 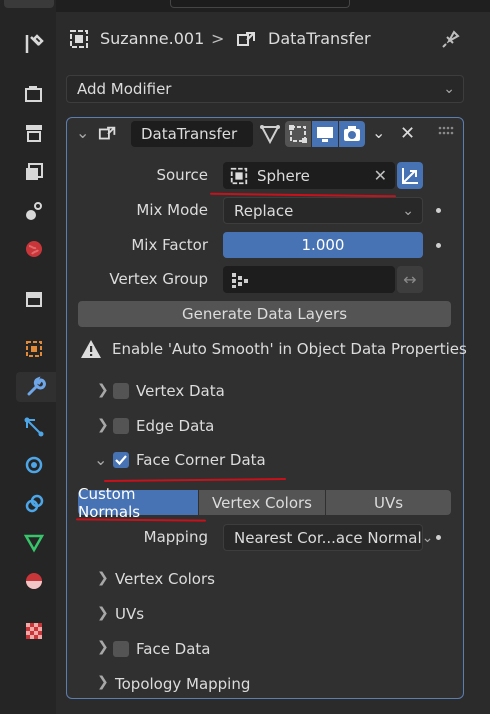 I want to click on close-icon: ✕, so click(x=407, y=133).